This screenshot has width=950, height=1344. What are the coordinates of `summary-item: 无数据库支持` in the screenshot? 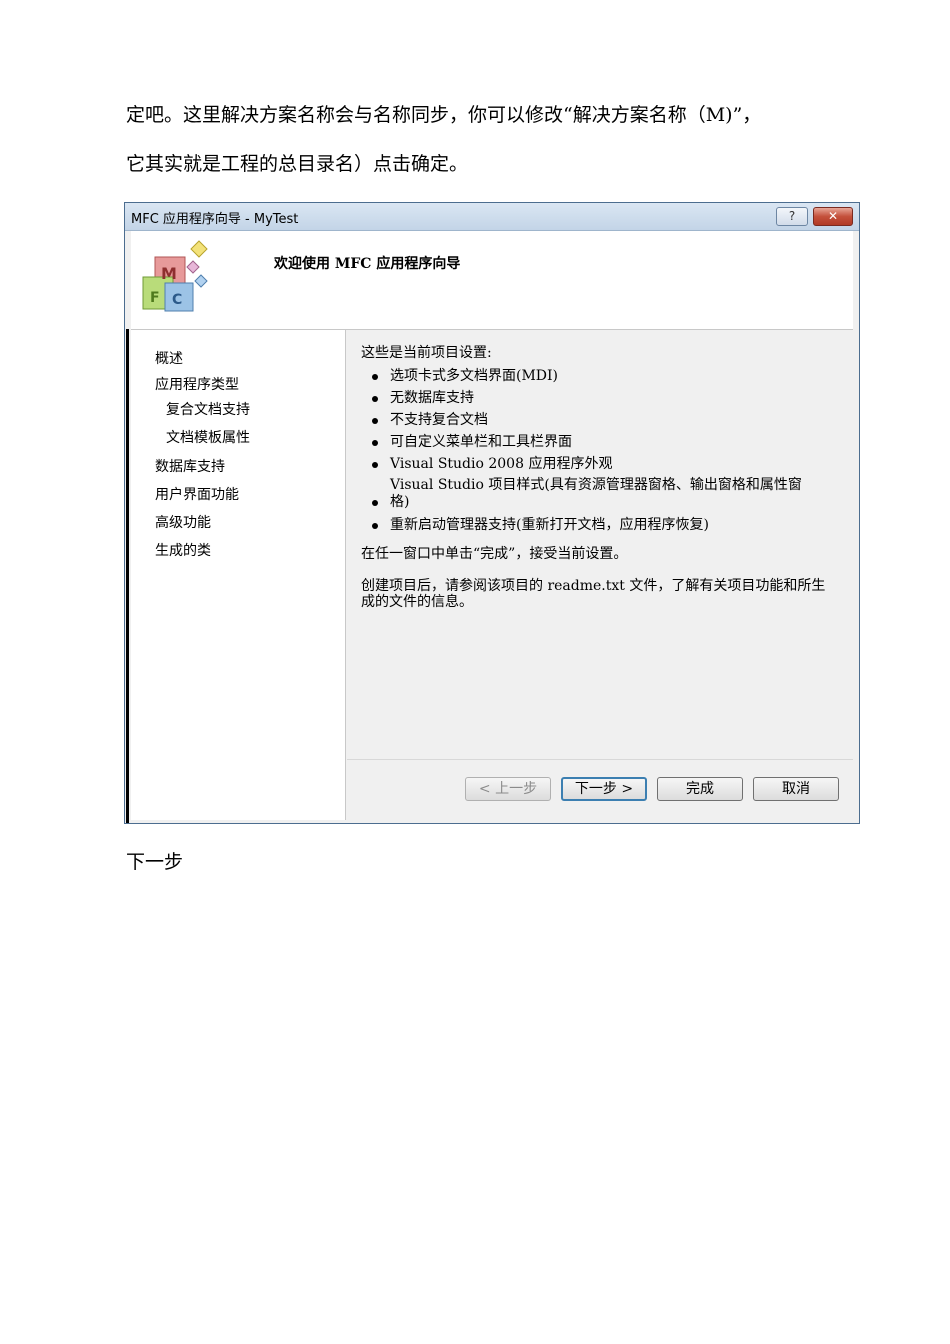 It's located at (432, 398).